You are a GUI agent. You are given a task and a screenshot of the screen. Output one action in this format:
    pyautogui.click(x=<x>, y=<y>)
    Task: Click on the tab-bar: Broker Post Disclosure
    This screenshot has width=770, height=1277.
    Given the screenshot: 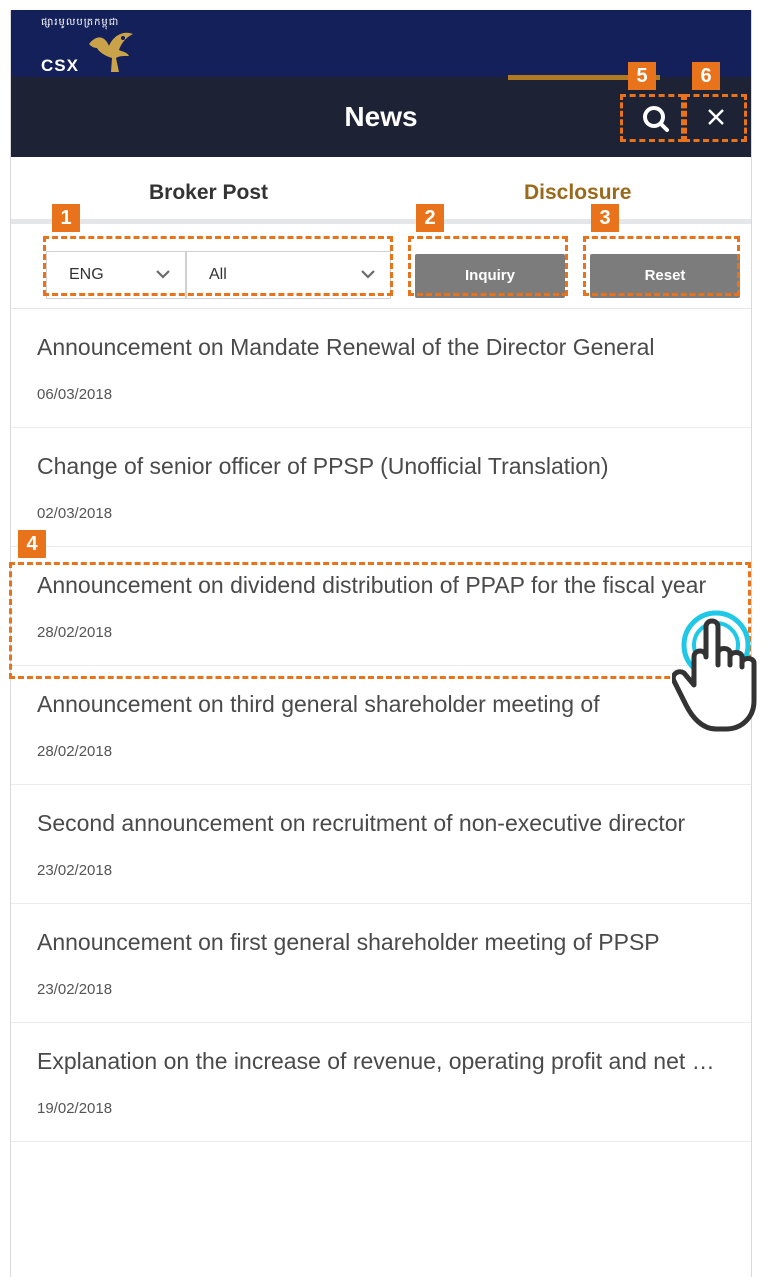 What is the action you would take?
    pyautogui.click(x=381, y=190)
    